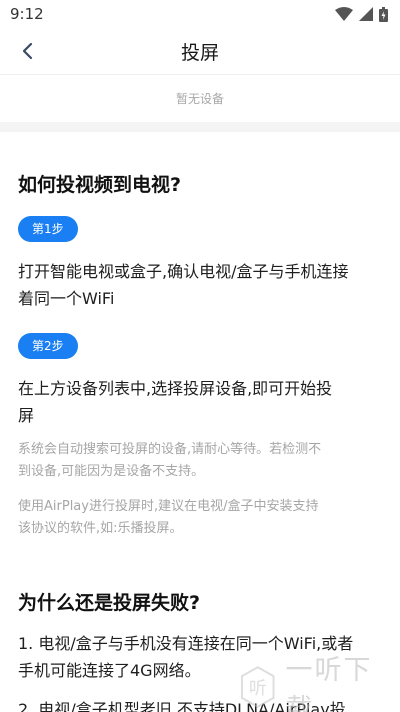 This screenshot has height=712, width=400. What do you see at coordinates (344, 14) in the screenshot?
I see `wifi-icon` at bounding box center [344, 14].